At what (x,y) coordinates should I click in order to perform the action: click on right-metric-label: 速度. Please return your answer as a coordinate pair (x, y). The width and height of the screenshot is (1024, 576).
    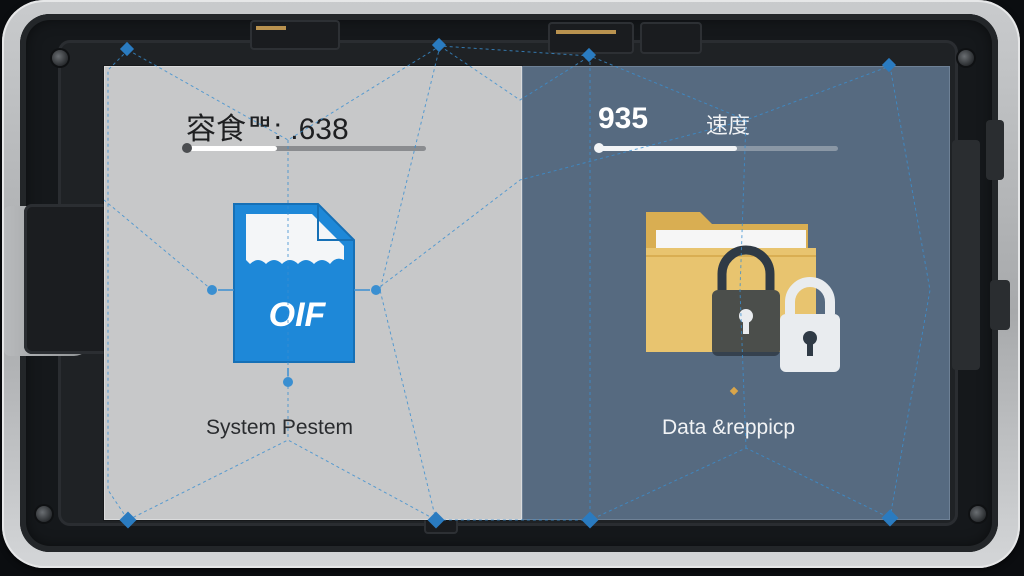
    Looking at the image, I should click on (728, 125).